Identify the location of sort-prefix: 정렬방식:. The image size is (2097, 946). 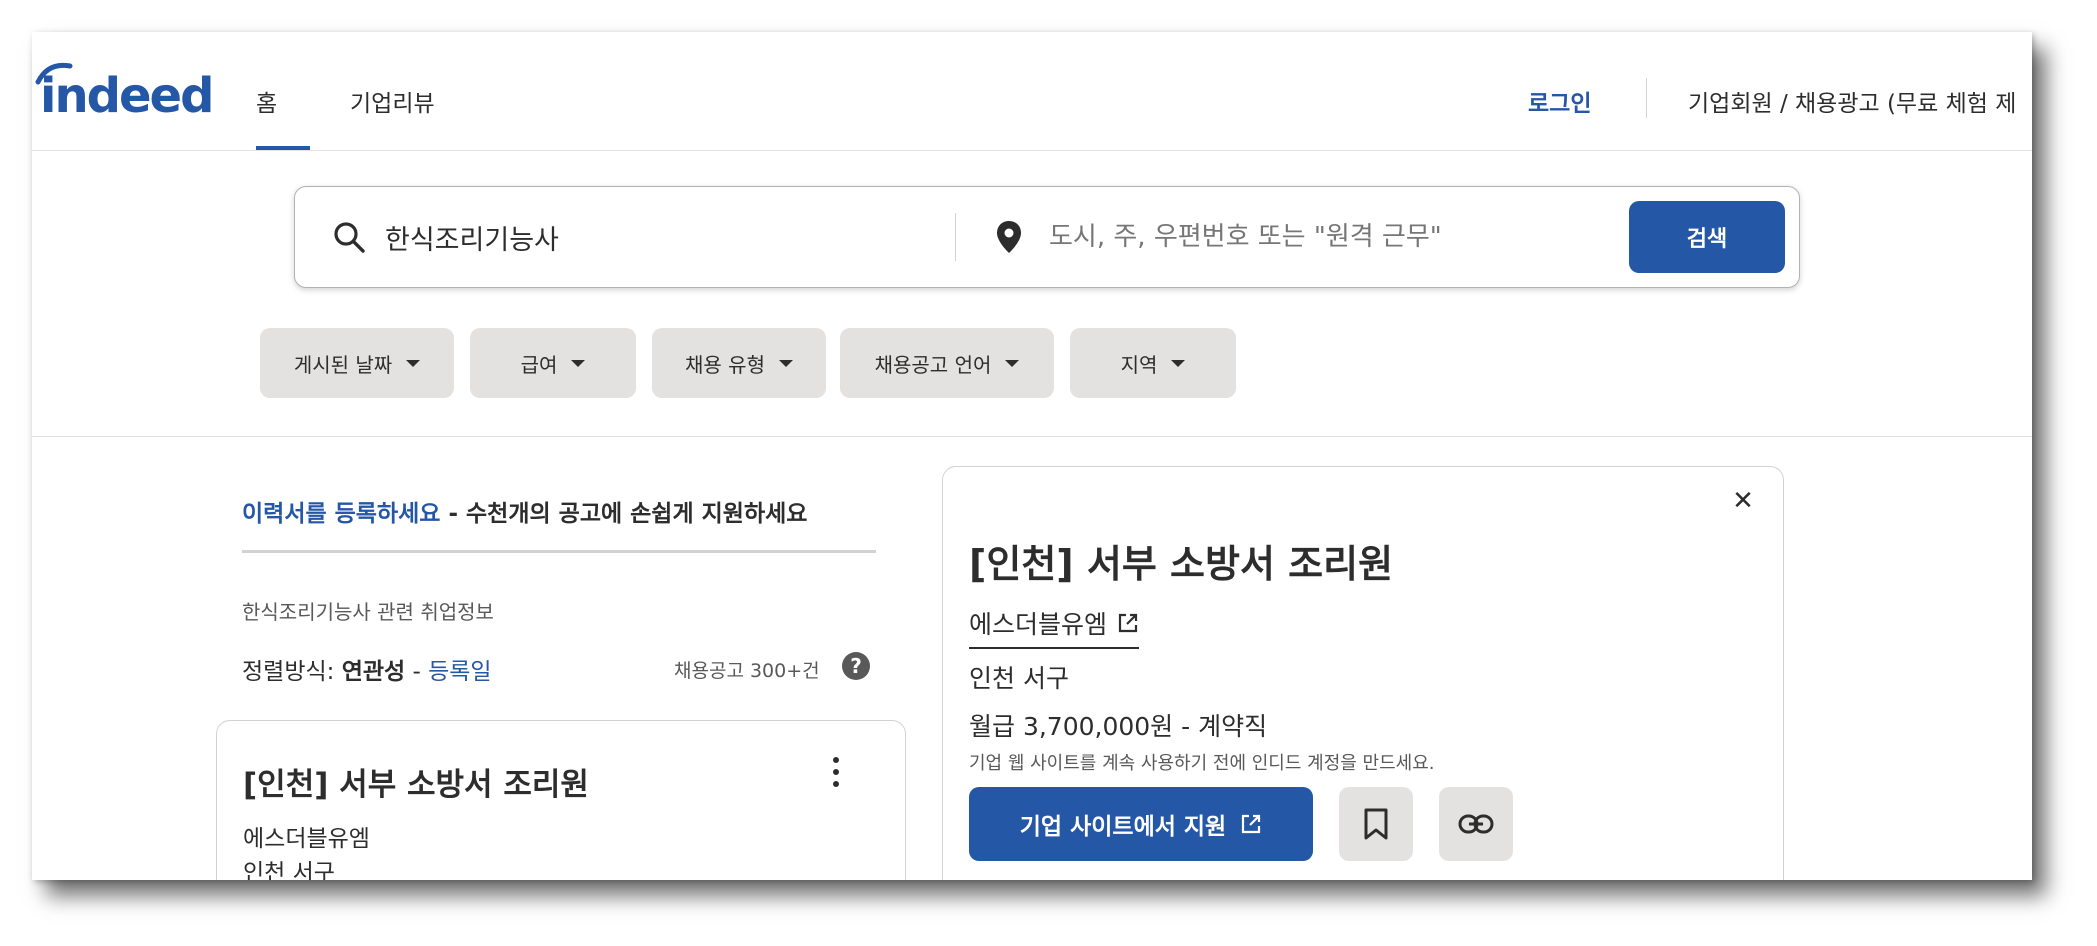
(292, 672).